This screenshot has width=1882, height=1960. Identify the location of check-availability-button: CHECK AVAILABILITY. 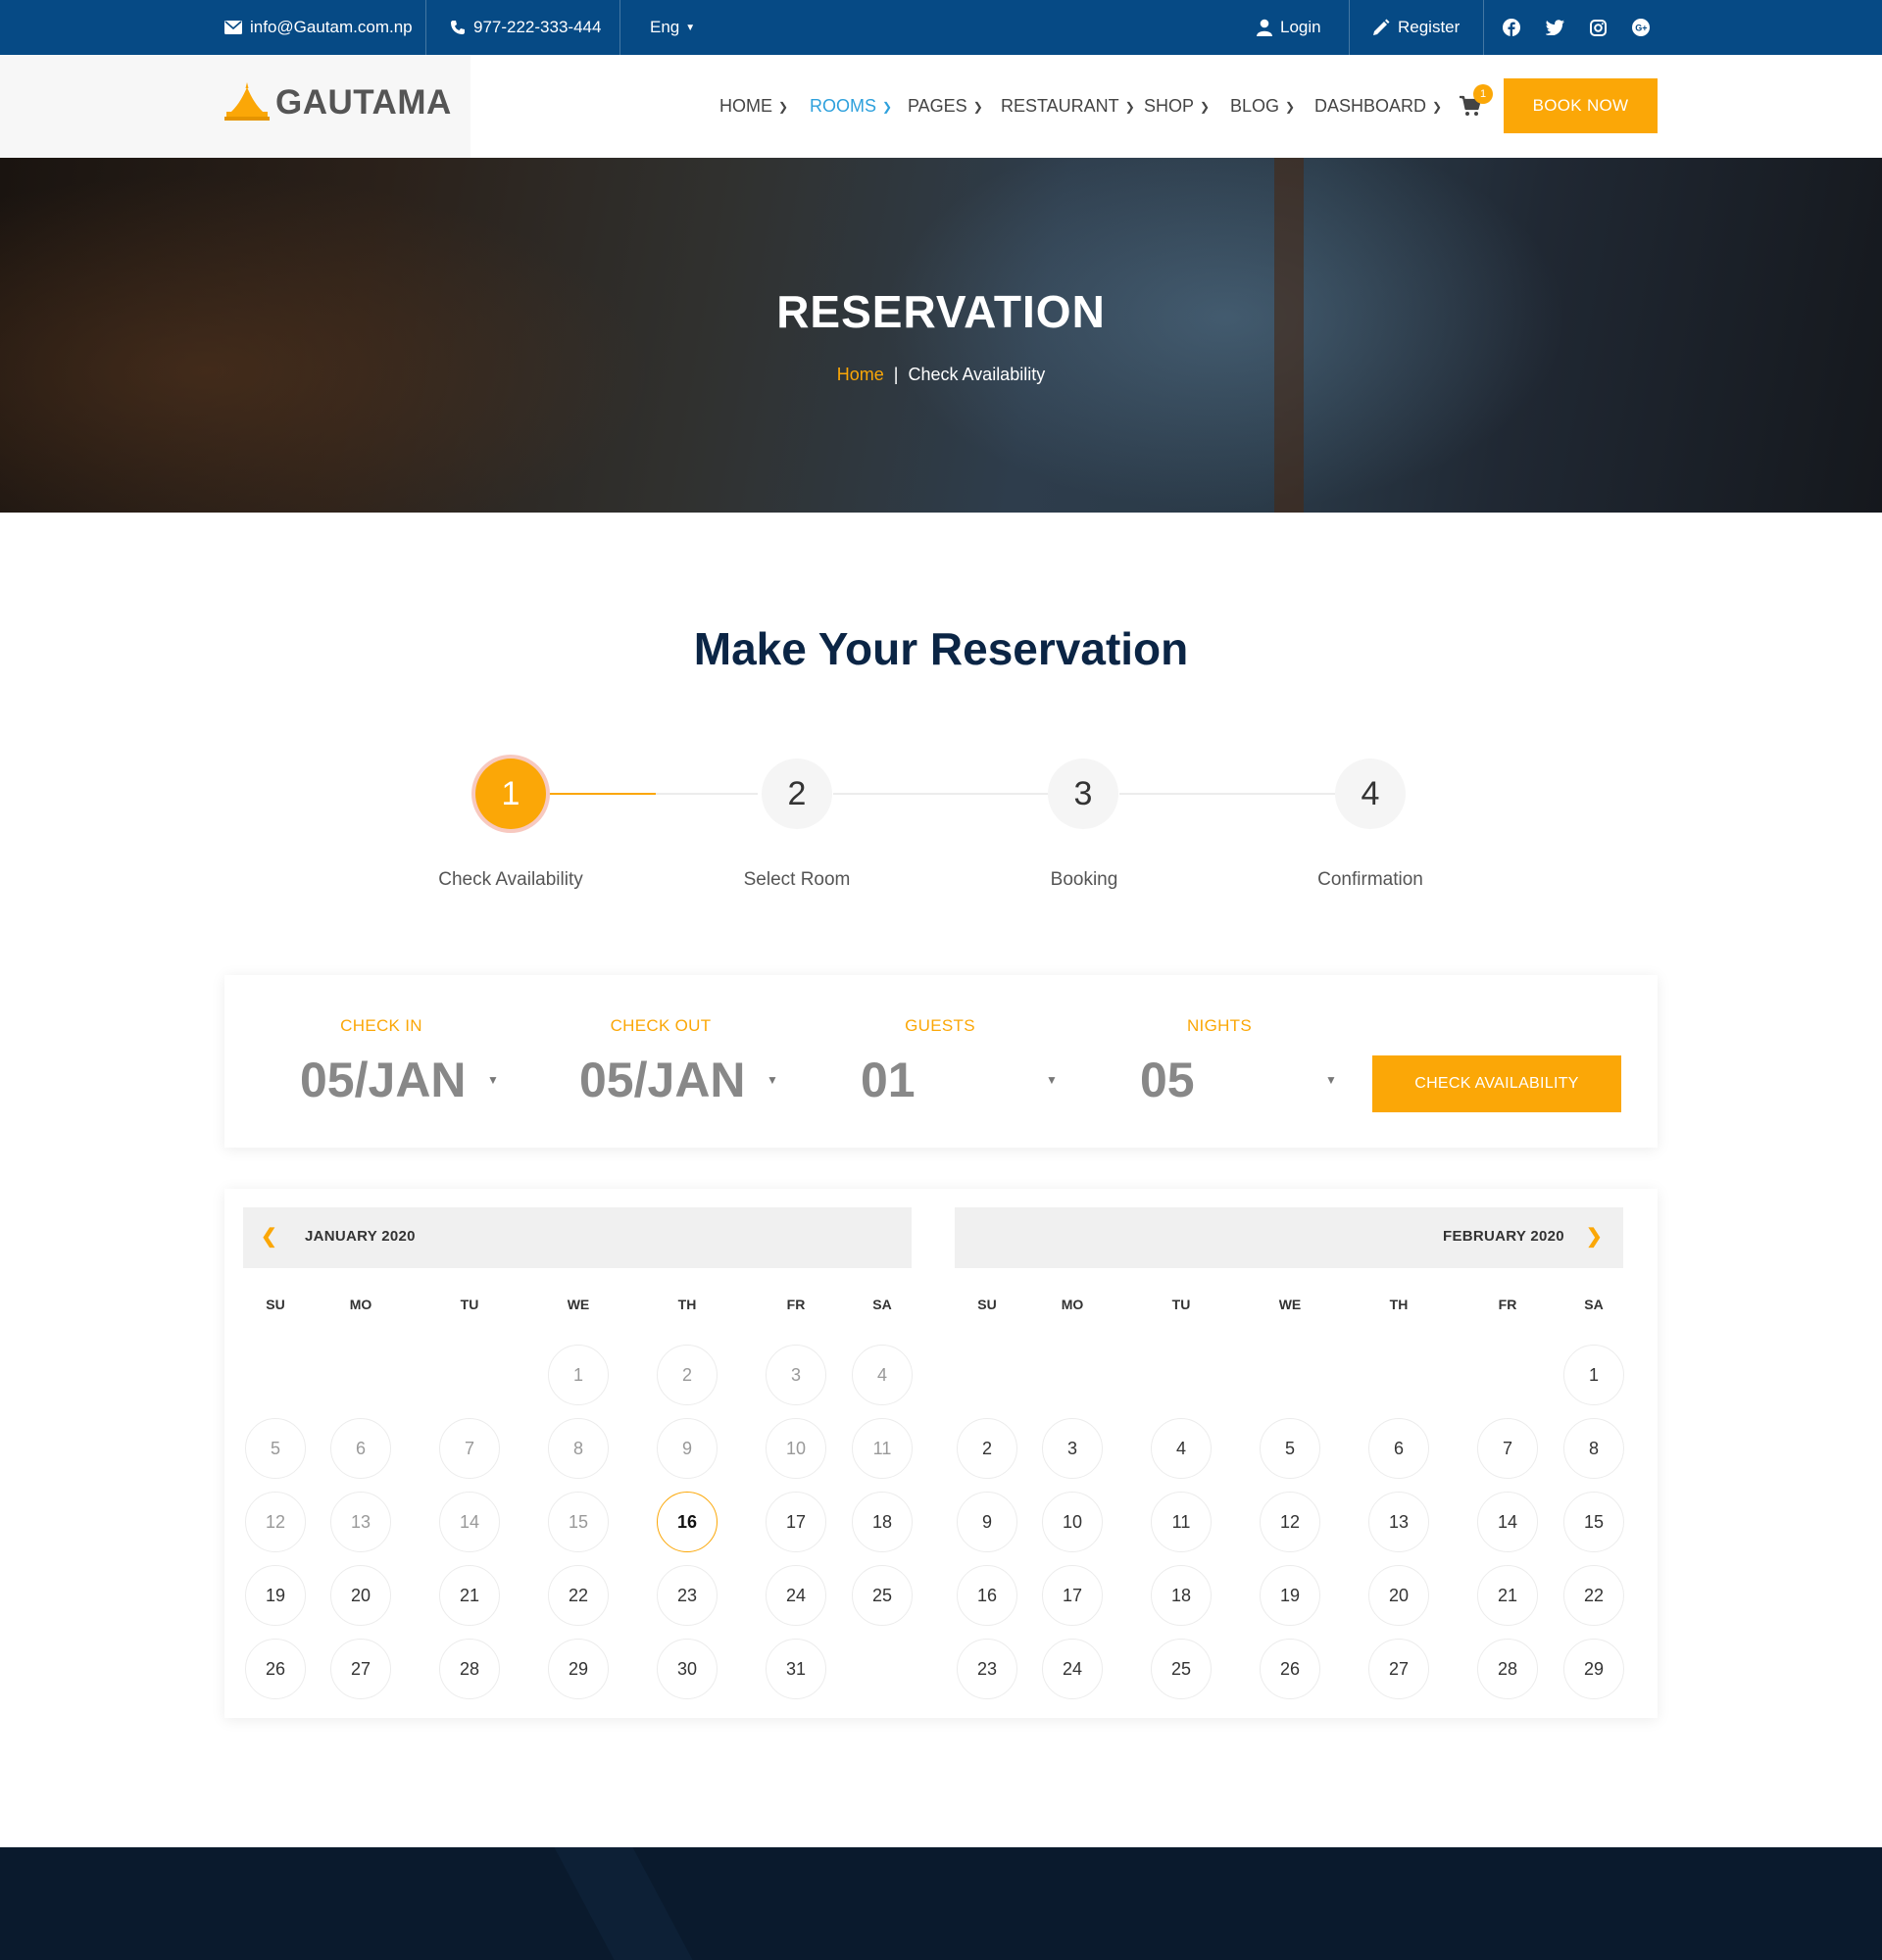
(1496, 1083).